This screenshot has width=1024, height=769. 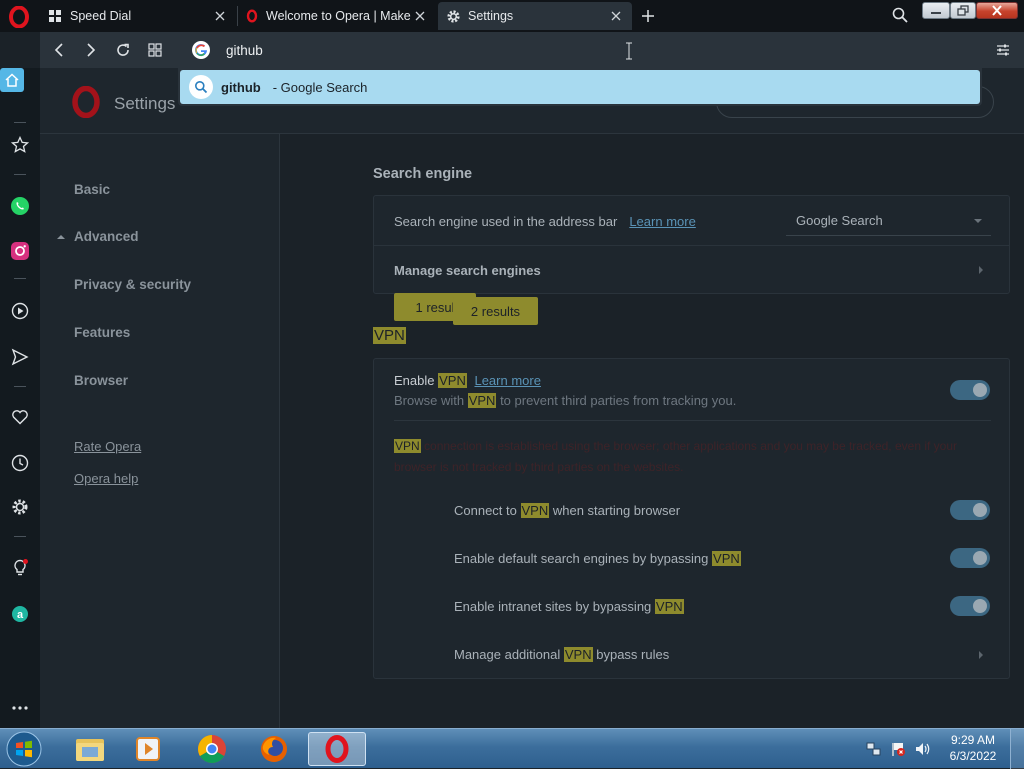 I want to click on taskbar: 9:29 AM 6/3/2022, so click(x=512, y=748).